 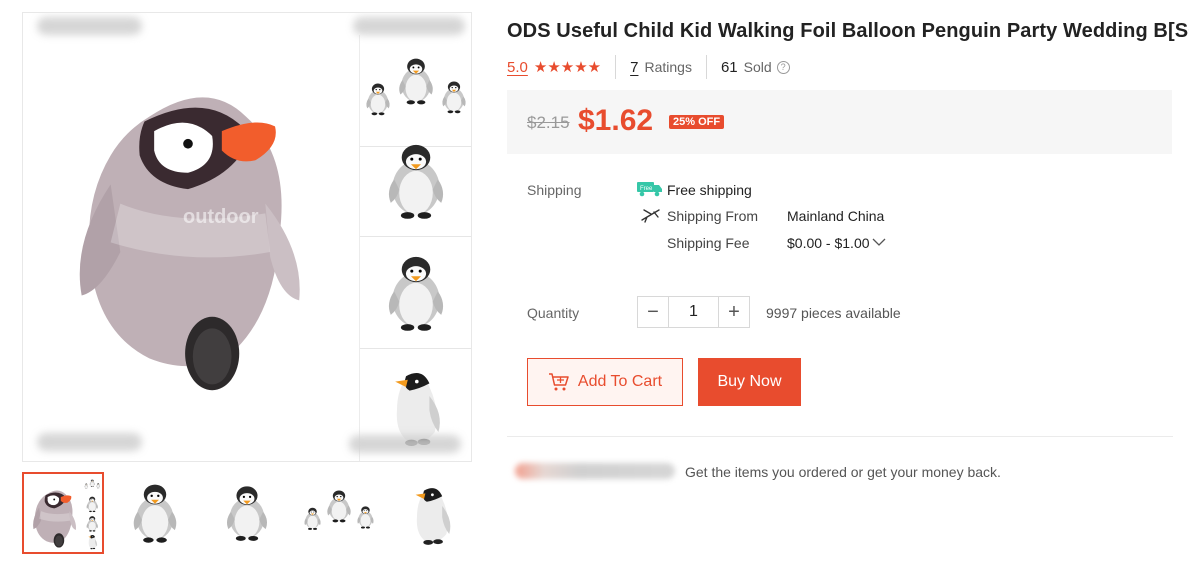 I want to click on ratings-count: 7, so click(x=634, y=67).